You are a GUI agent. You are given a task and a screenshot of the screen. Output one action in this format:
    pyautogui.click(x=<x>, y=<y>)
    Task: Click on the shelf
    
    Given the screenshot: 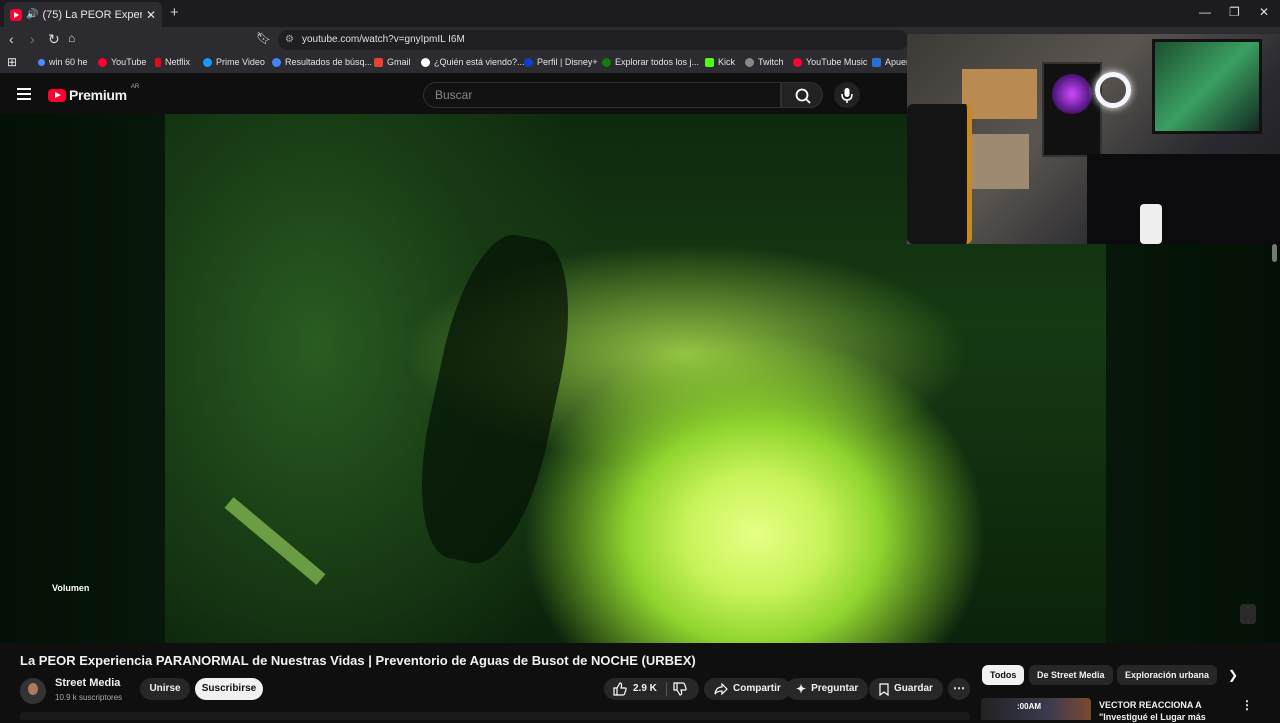 What is the action you would take?
    pyautogui.click(x=999, y=161)
    